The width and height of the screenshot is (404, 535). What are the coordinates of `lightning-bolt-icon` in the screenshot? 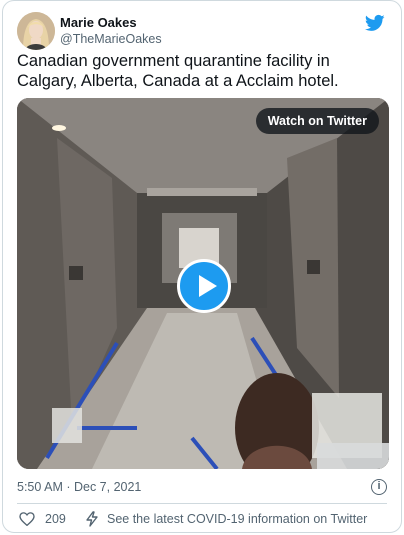 It's located at (92, 519).